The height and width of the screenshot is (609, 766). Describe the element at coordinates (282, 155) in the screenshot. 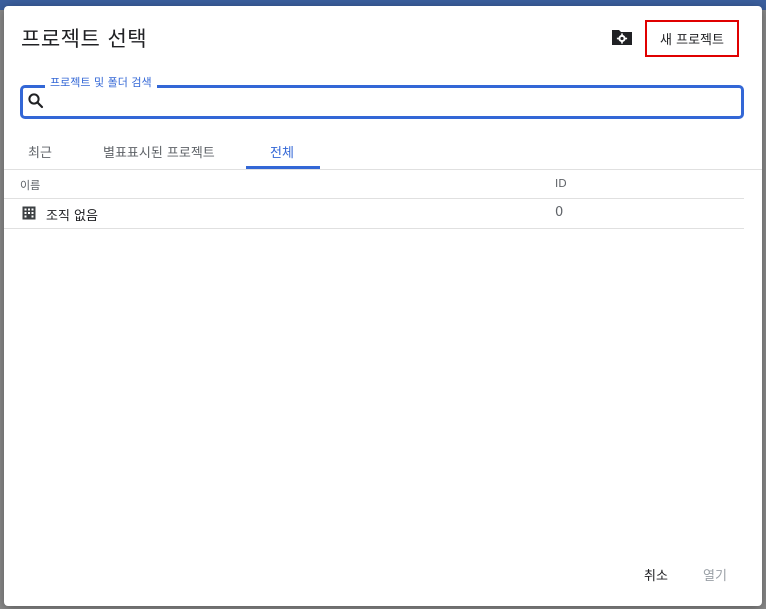

I see `tab-all: 전체` at that location.